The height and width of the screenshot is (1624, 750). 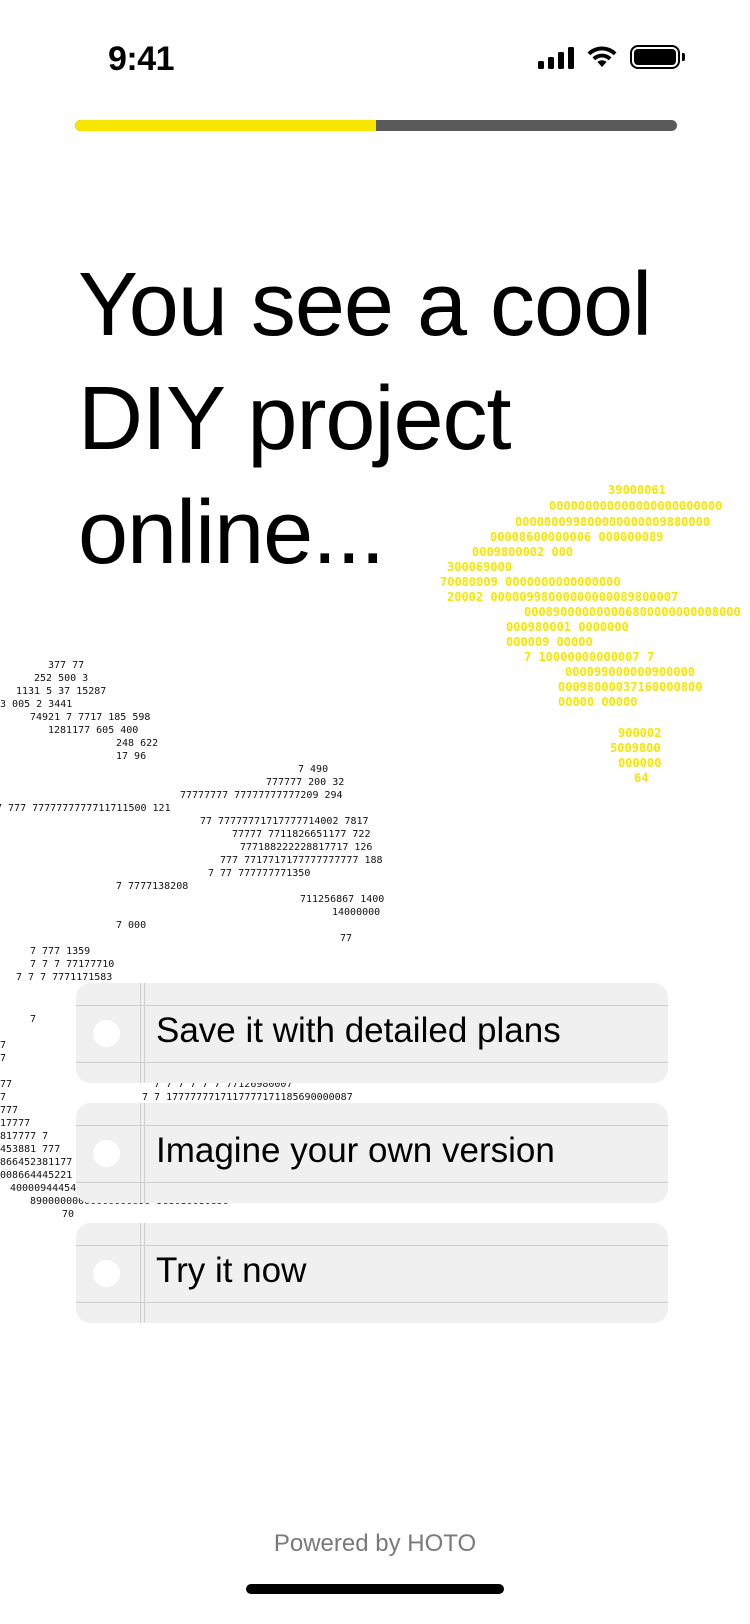 I want to click on option-label: Try it now, so click(x=231, y=1270).